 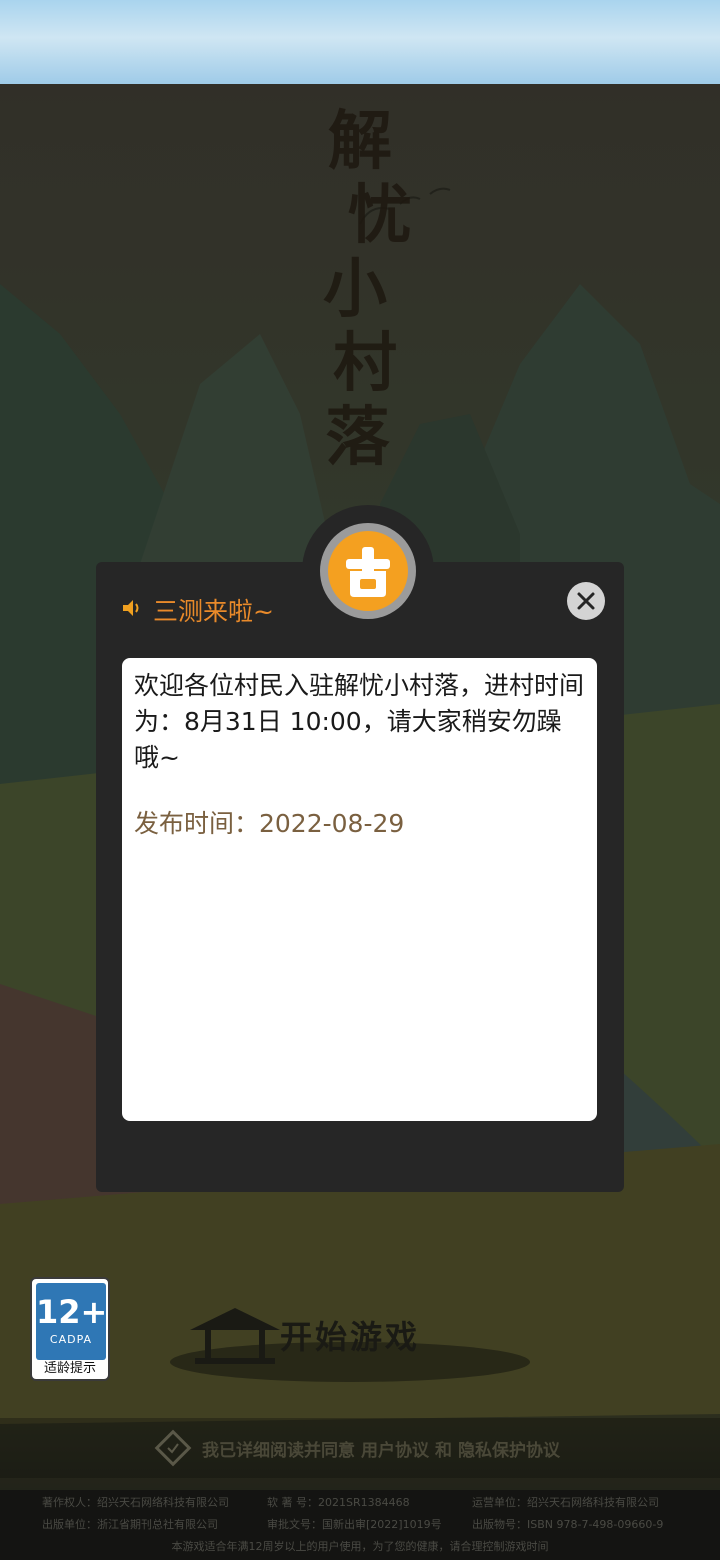 What do you see at coordinates (509, 1448) in the screenshot?
I see `privacy-policy-link: 隐私保护协议` at bounding box center [509, 1448].